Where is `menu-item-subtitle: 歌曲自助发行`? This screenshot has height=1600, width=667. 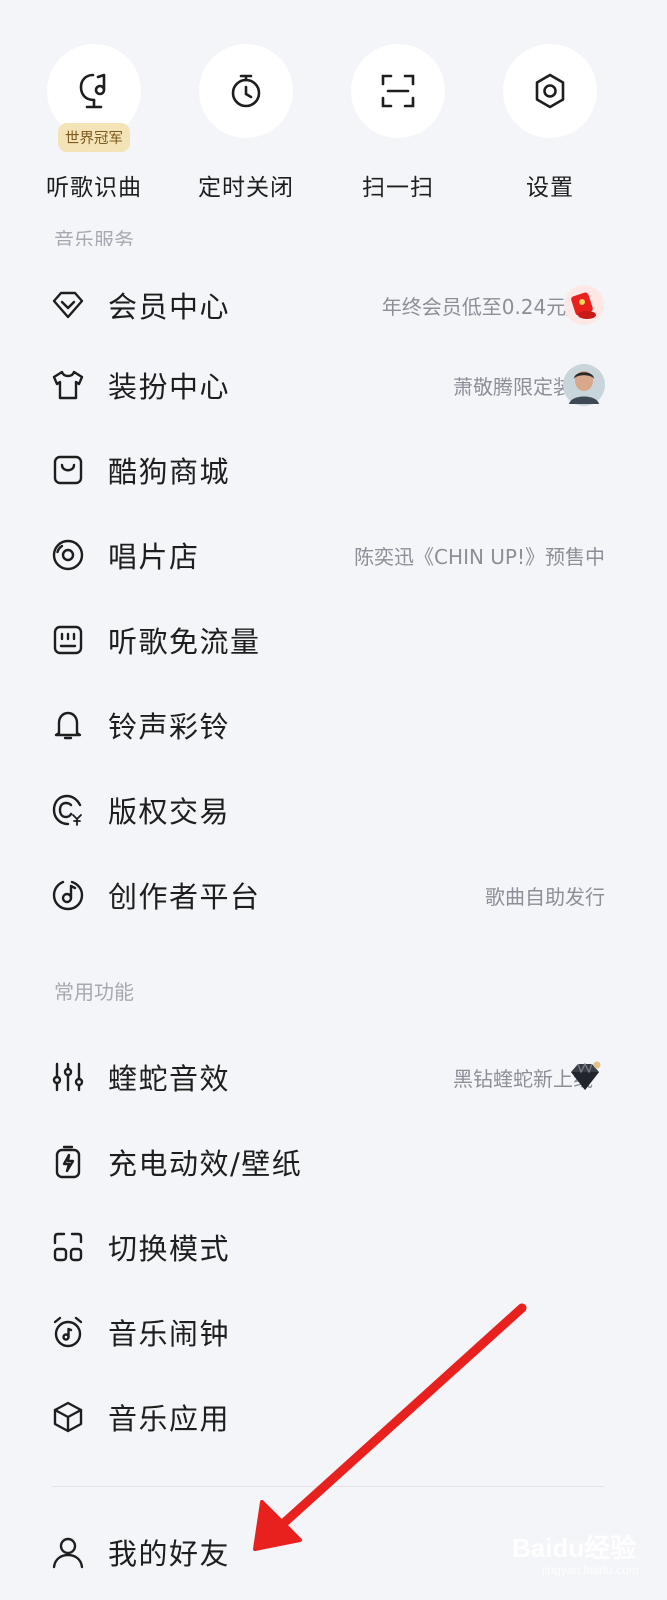 menu-item-subtitle: 歌曲自助发行 is located at coordinates (545, 896).